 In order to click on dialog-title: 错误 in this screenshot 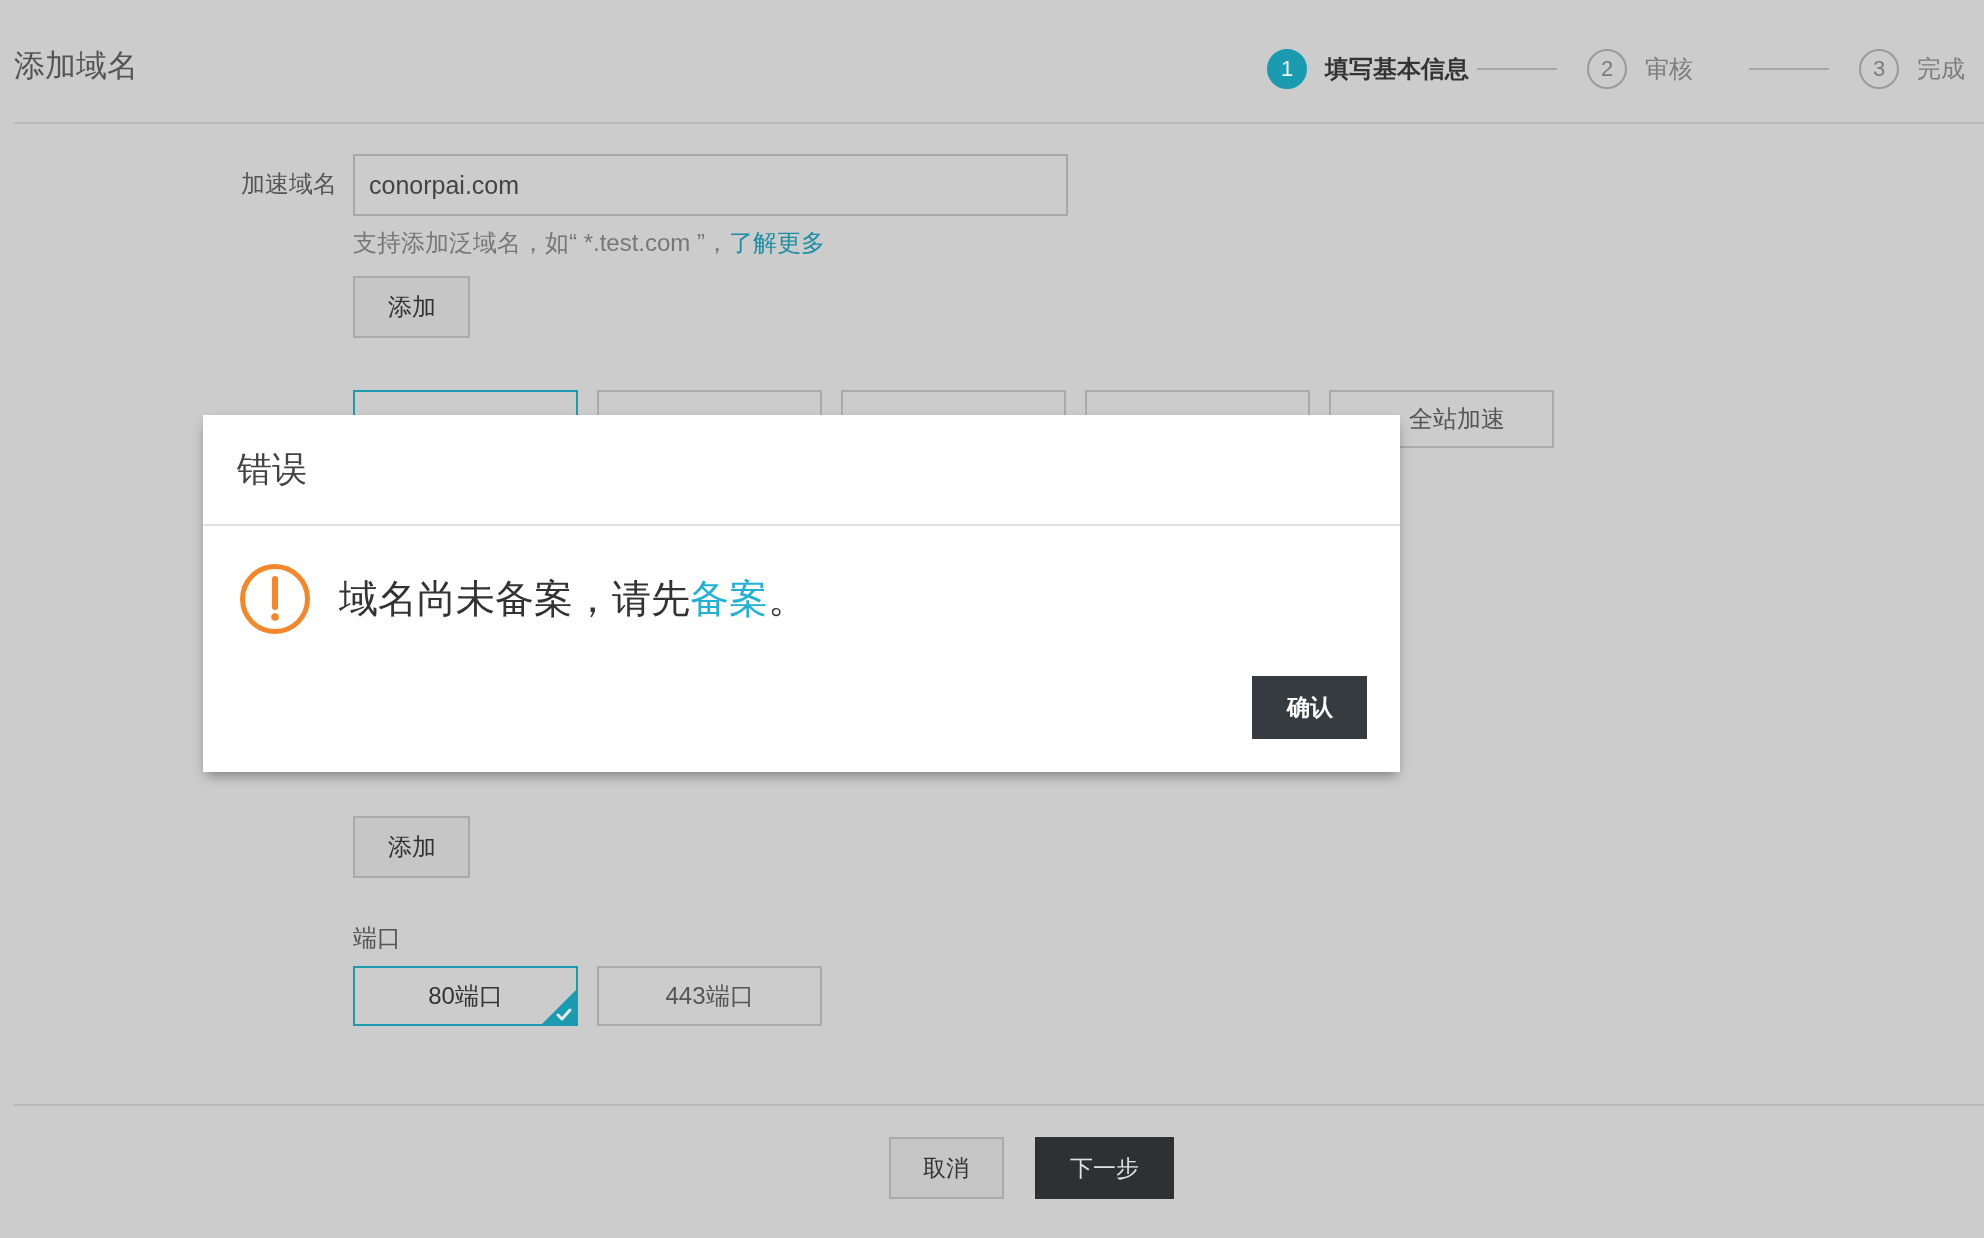, I will do `click(272, 469)`.